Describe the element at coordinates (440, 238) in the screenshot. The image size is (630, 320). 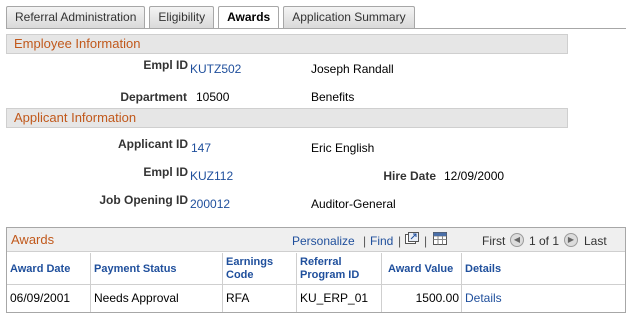
I see `download-grid-icon` at that location.